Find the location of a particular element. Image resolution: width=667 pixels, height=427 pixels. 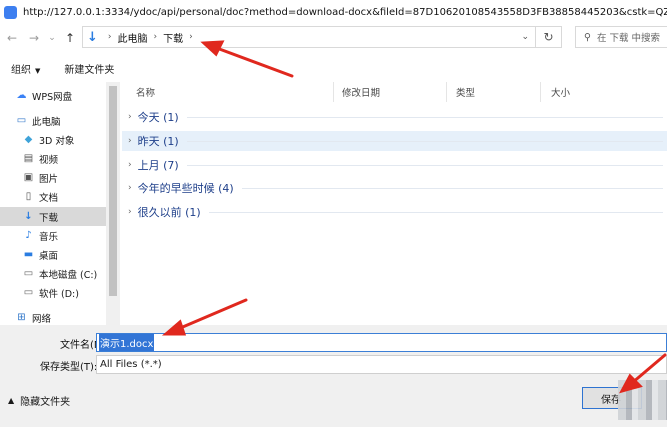

forward-button: → is located at coordinates (34, 38).